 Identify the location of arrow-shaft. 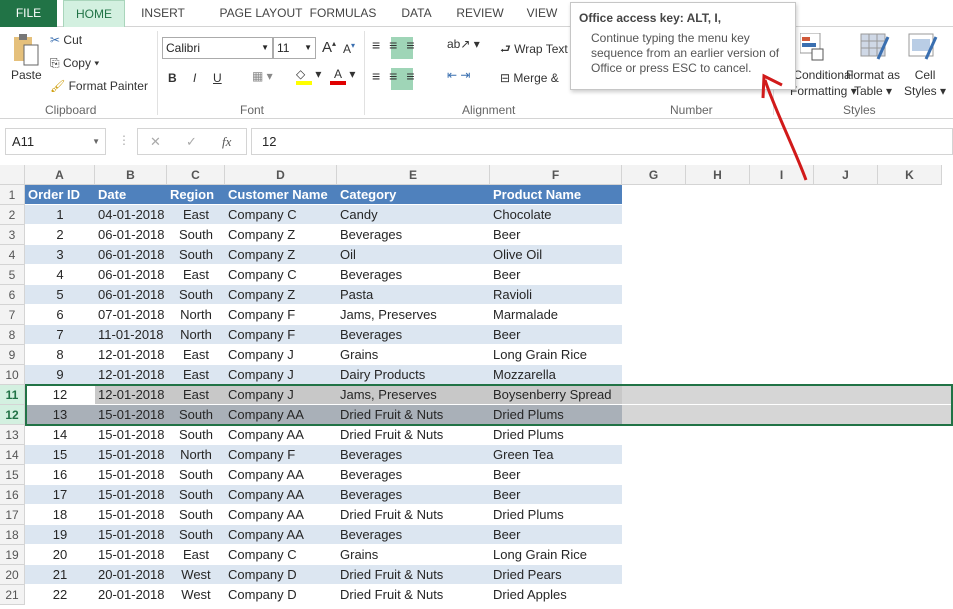
(785, 130).